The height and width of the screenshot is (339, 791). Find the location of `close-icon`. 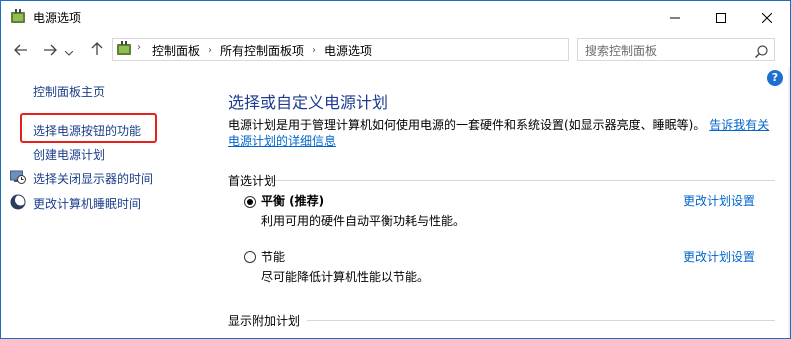

close-icon is located at coordinates (767, 17).